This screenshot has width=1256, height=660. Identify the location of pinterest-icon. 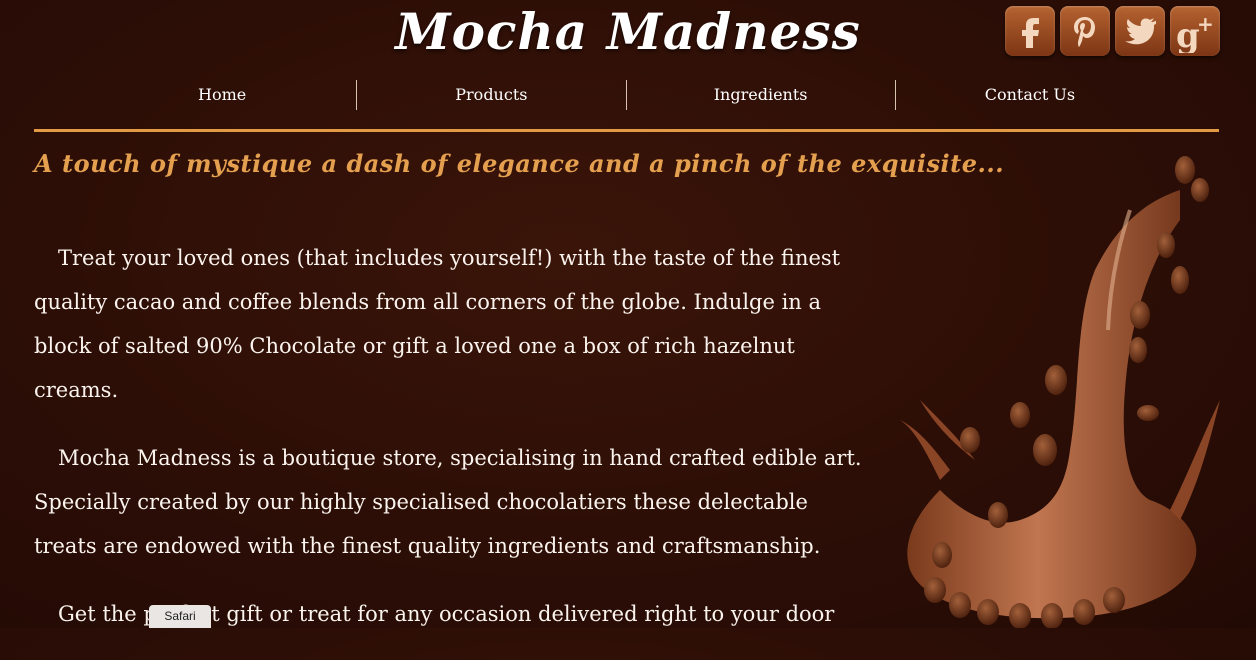
(1084, 32).